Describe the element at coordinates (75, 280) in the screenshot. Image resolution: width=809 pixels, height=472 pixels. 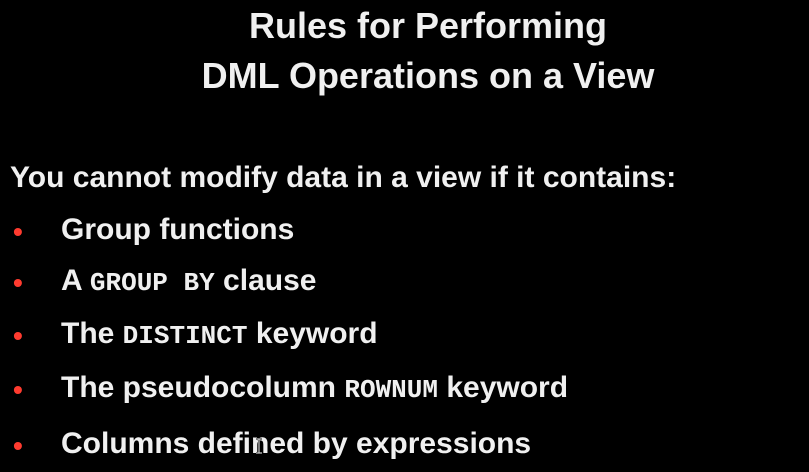
I see `bullet-text-prefix: A` at that location.